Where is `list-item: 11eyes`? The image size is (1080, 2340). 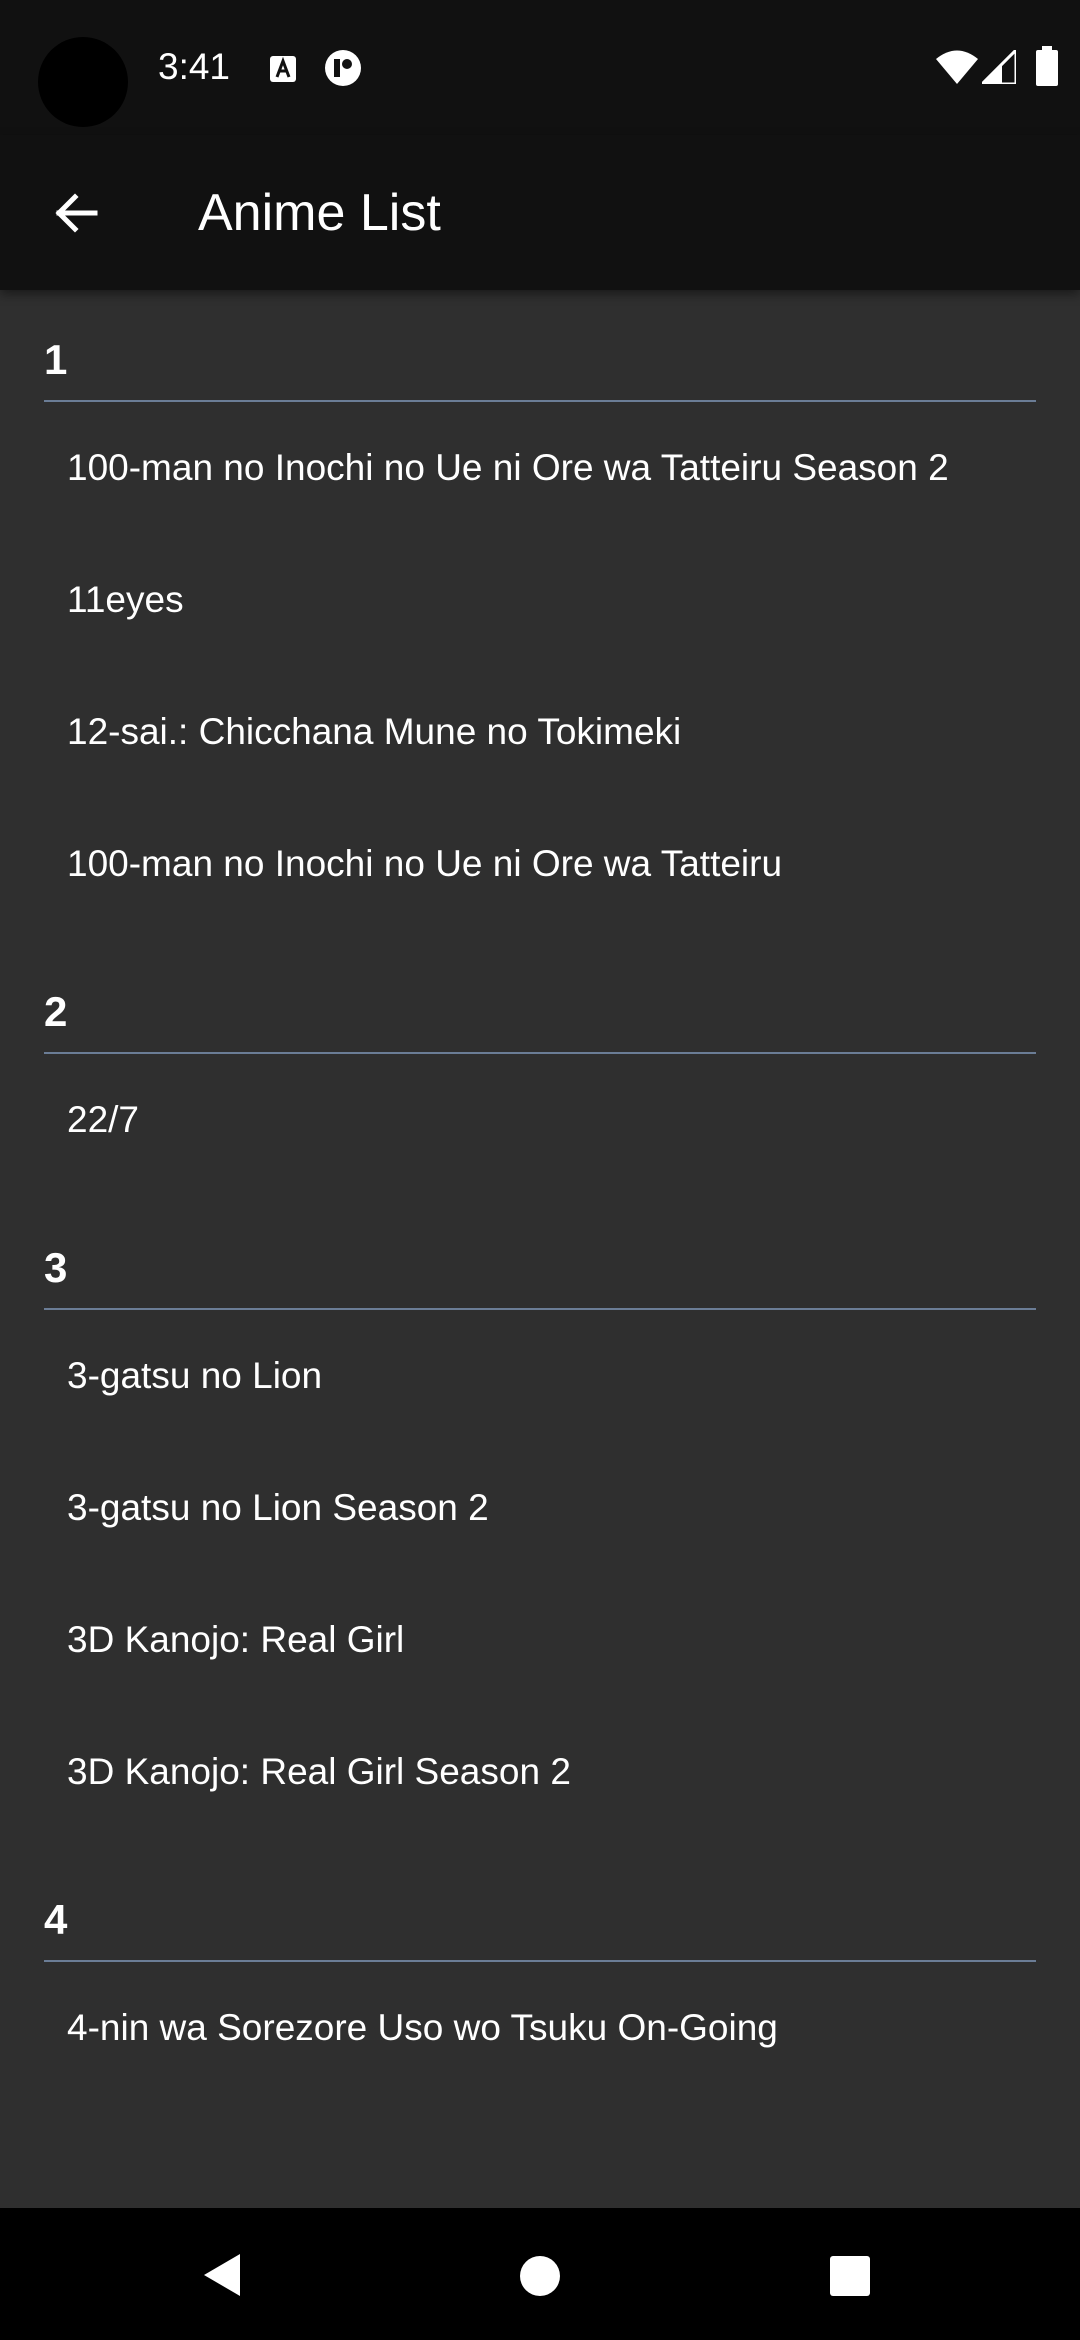
list-item: 11eyes is located at coordinates (540, 600).